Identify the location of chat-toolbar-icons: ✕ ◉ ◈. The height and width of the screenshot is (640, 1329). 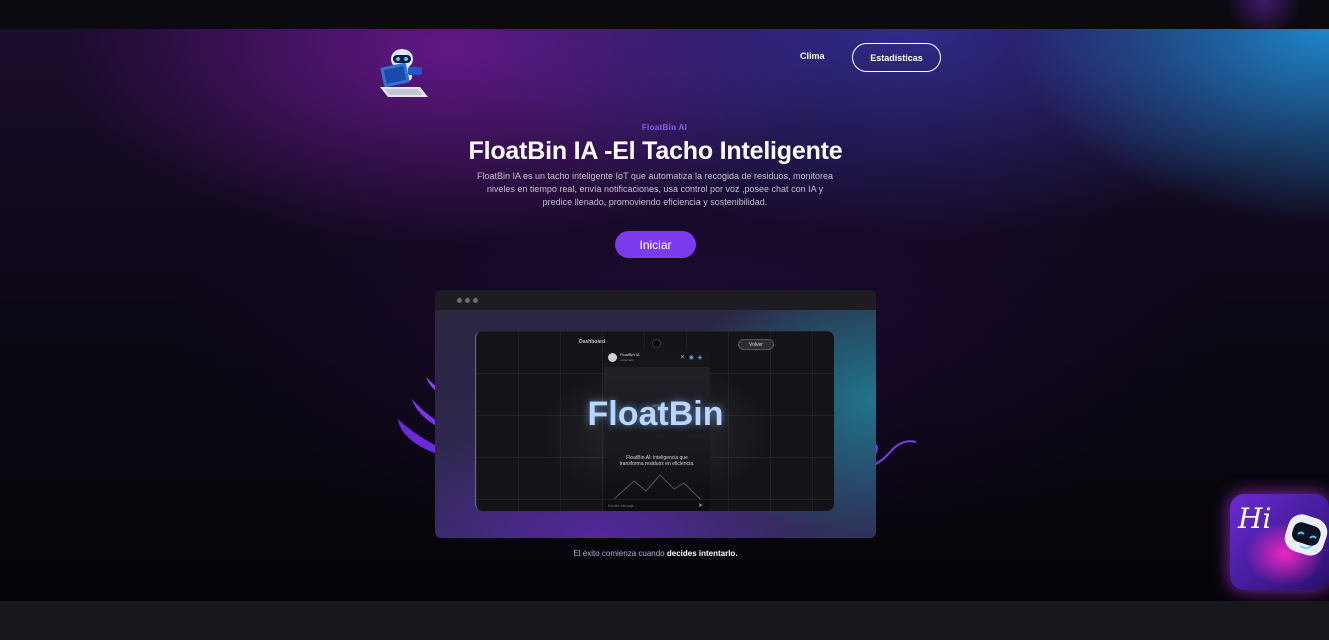
(692, 358).